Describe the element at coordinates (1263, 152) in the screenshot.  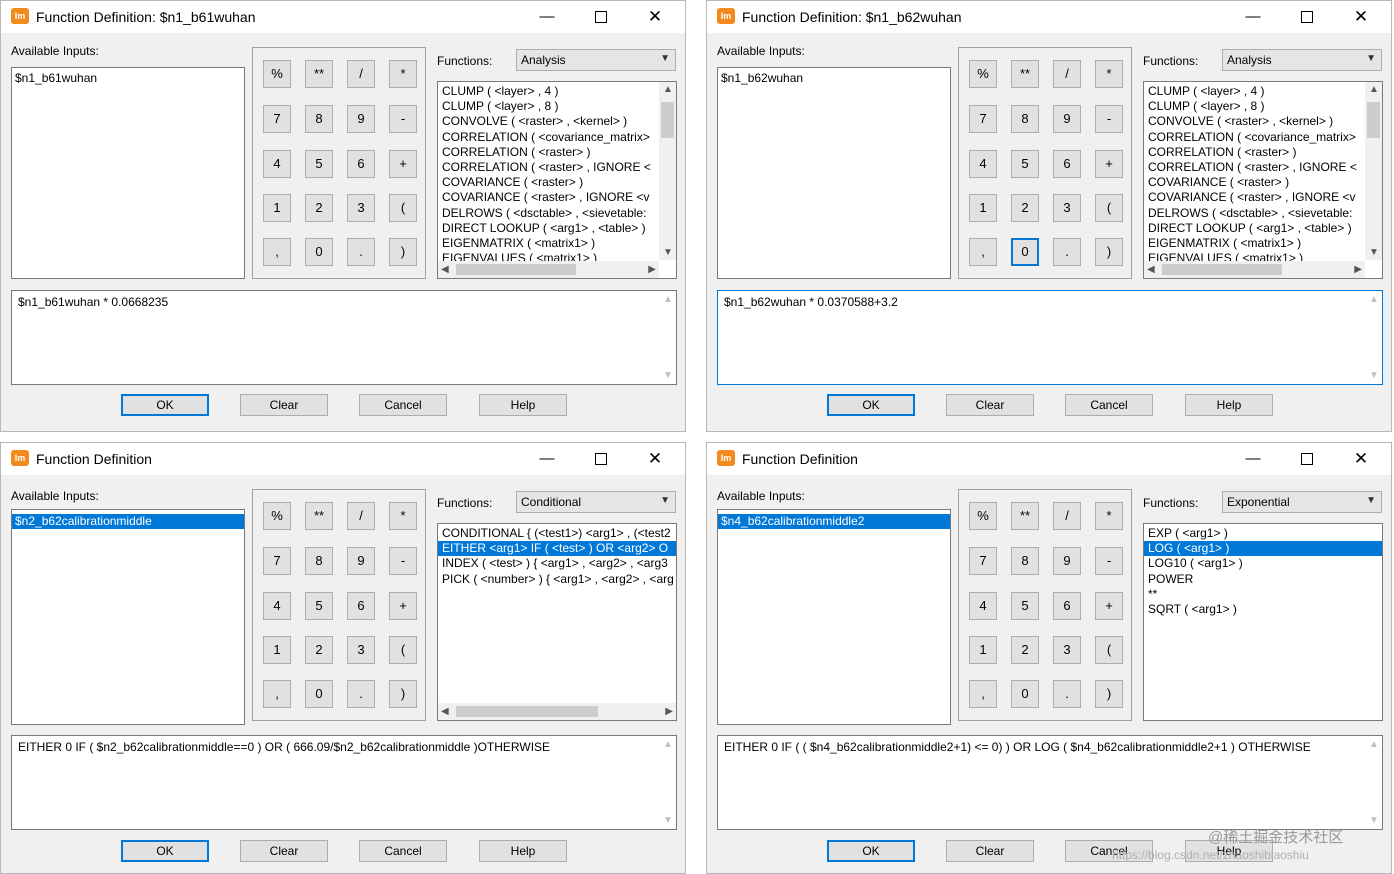
I see `function-item: CORRELATION ( <raster> )` at that location.